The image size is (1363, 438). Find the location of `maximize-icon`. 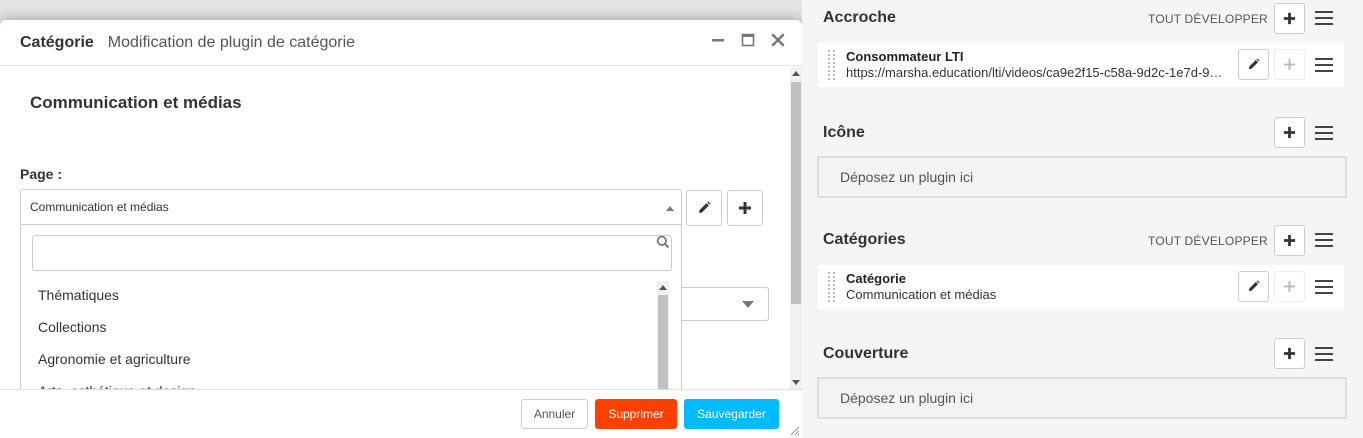

maximize-icon is located at coordinates (748, 40).